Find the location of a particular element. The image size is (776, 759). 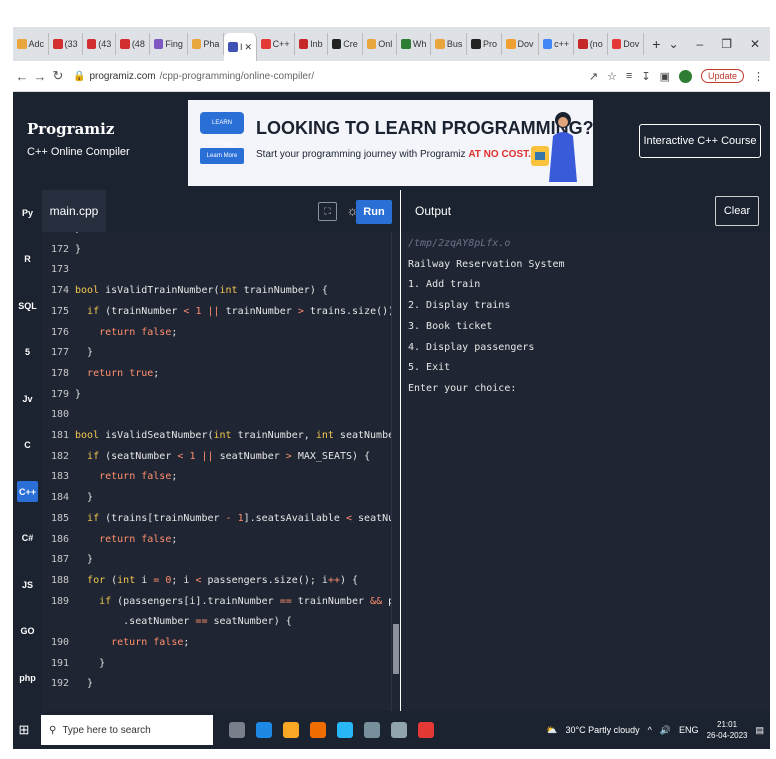

code-line: 183 return false; is located at coordinates (217, 477).